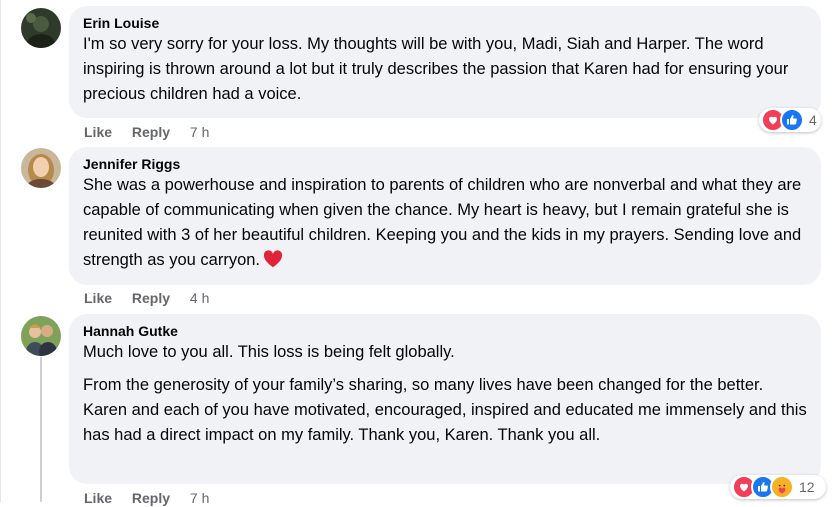 The height and width of the screenshot is (507, 838). Describe the element at coordinates (41, 429) in the screenshot. I see `reply-thread-line` at that location.